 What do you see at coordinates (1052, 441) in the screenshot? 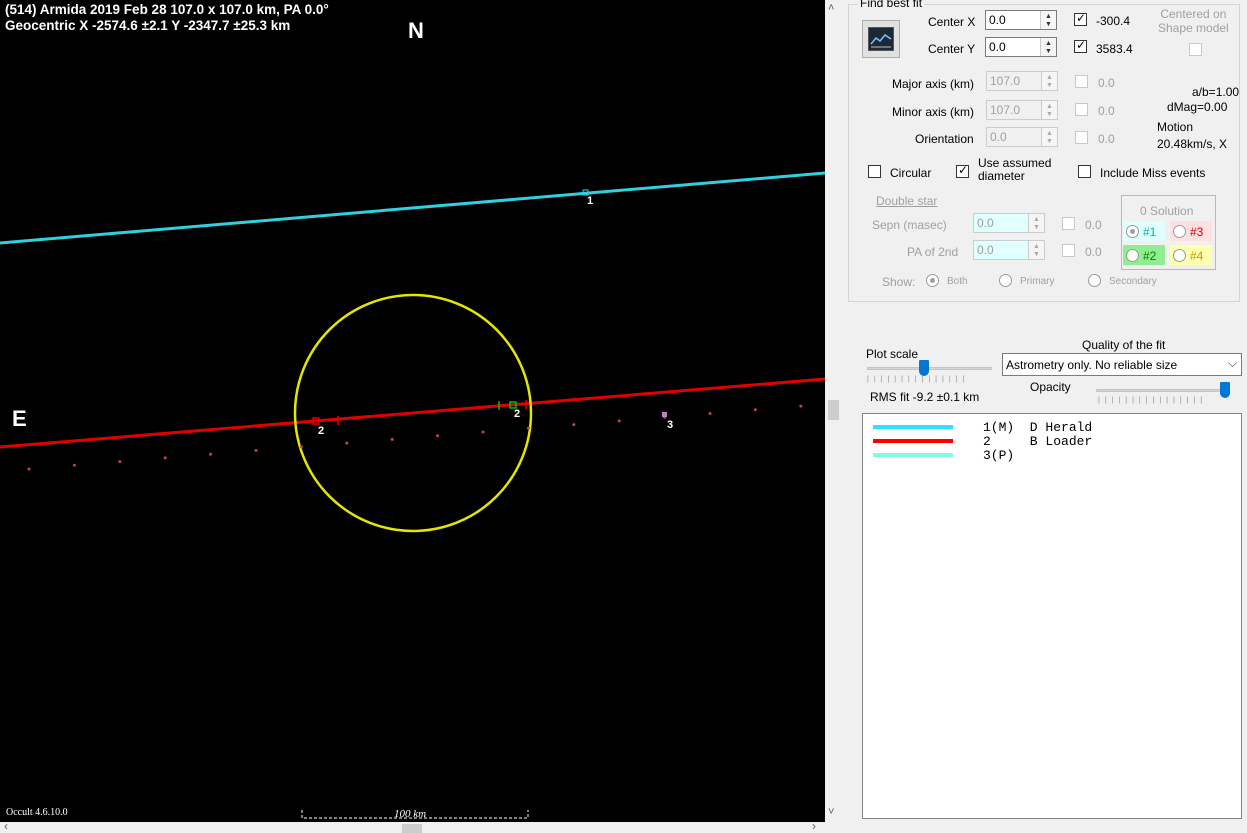
I see `legend-row-2: 2 B Loader` at bounding box center [1052, 441].